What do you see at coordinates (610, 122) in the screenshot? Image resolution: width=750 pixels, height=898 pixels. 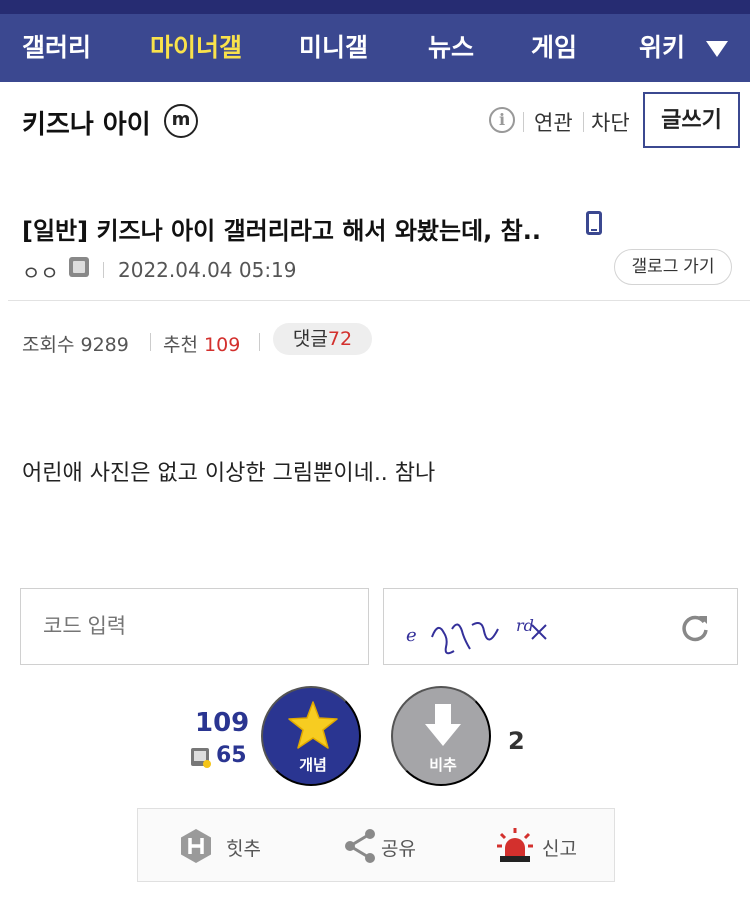 I see `block-link: 차단` at bounding box center [610, 122].